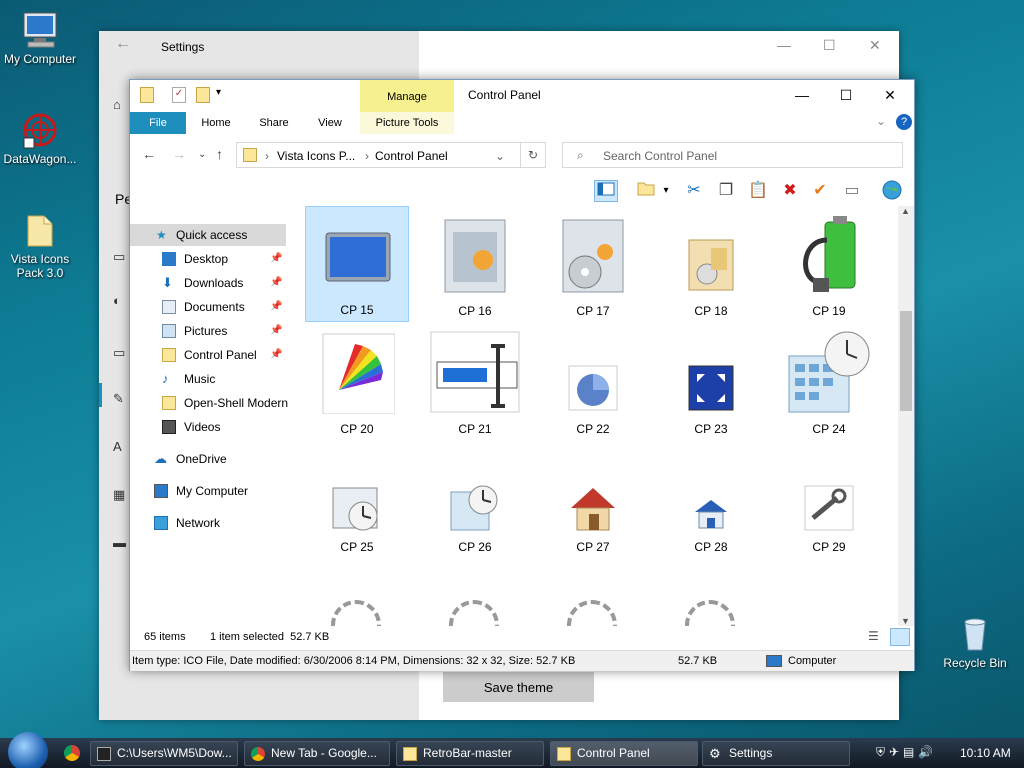 The image size is (1024, 768). I want to click on desktop-icon-vista-icons-pack: Vista Icons Pack 3.0, so click(40, 245).